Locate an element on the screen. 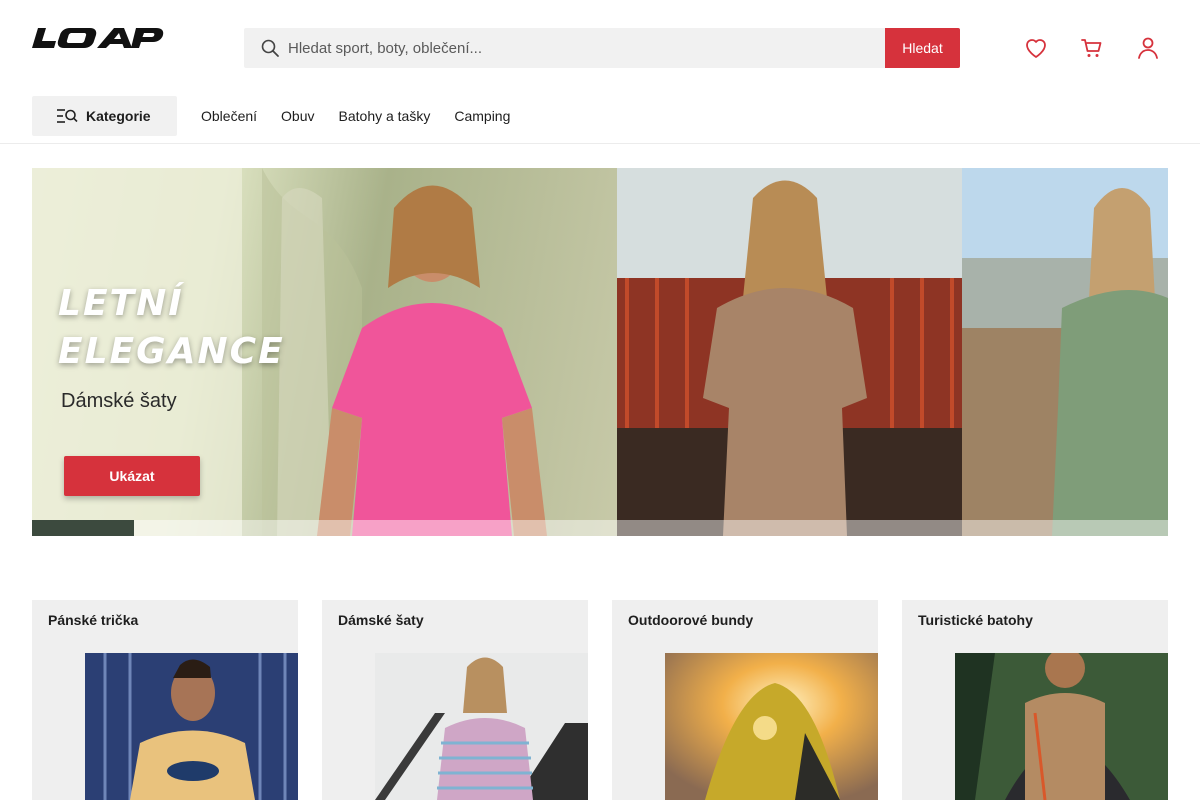 The image size is (1200, 800). nav-links: Oblečení Obuv Batohy a tašky Camping is located at coordinates (367, 116).